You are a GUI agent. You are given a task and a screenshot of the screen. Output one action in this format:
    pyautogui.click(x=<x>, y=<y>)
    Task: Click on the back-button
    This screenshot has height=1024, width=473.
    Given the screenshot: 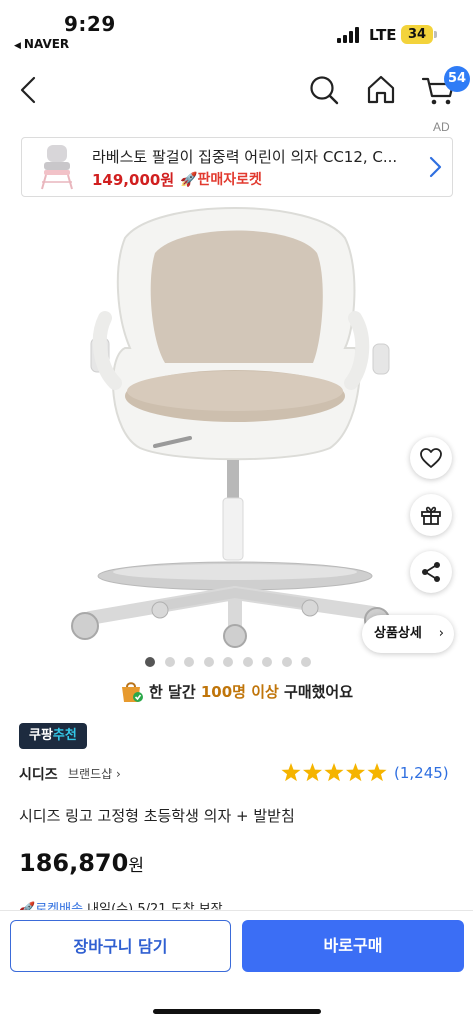 What is the action you would take?
    pyautogui.click(x=30, y=90)
    